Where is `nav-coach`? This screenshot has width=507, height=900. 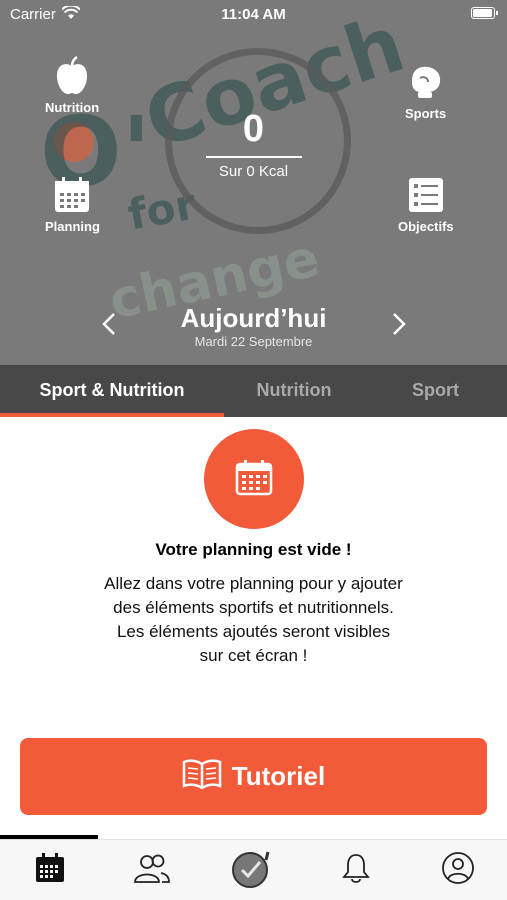
nav-coach is located at coordinates (252, 870).